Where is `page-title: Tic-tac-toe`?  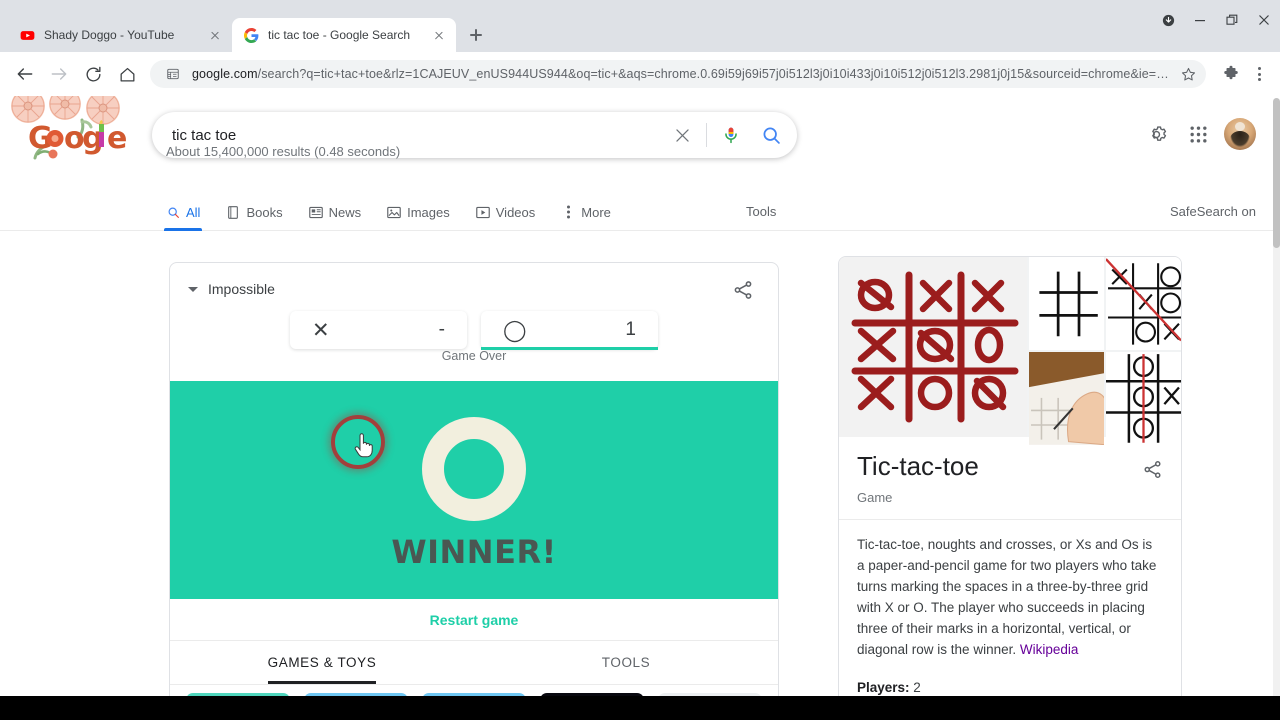 page-title: Tic-tac-toe is located at coordinates (918, 466).